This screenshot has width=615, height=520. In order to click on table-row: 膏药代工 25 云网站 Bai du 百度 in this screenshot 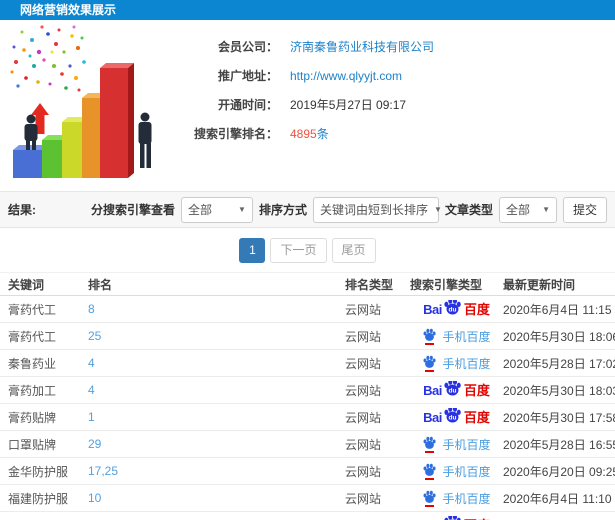, I will do `click(307, 336)`.